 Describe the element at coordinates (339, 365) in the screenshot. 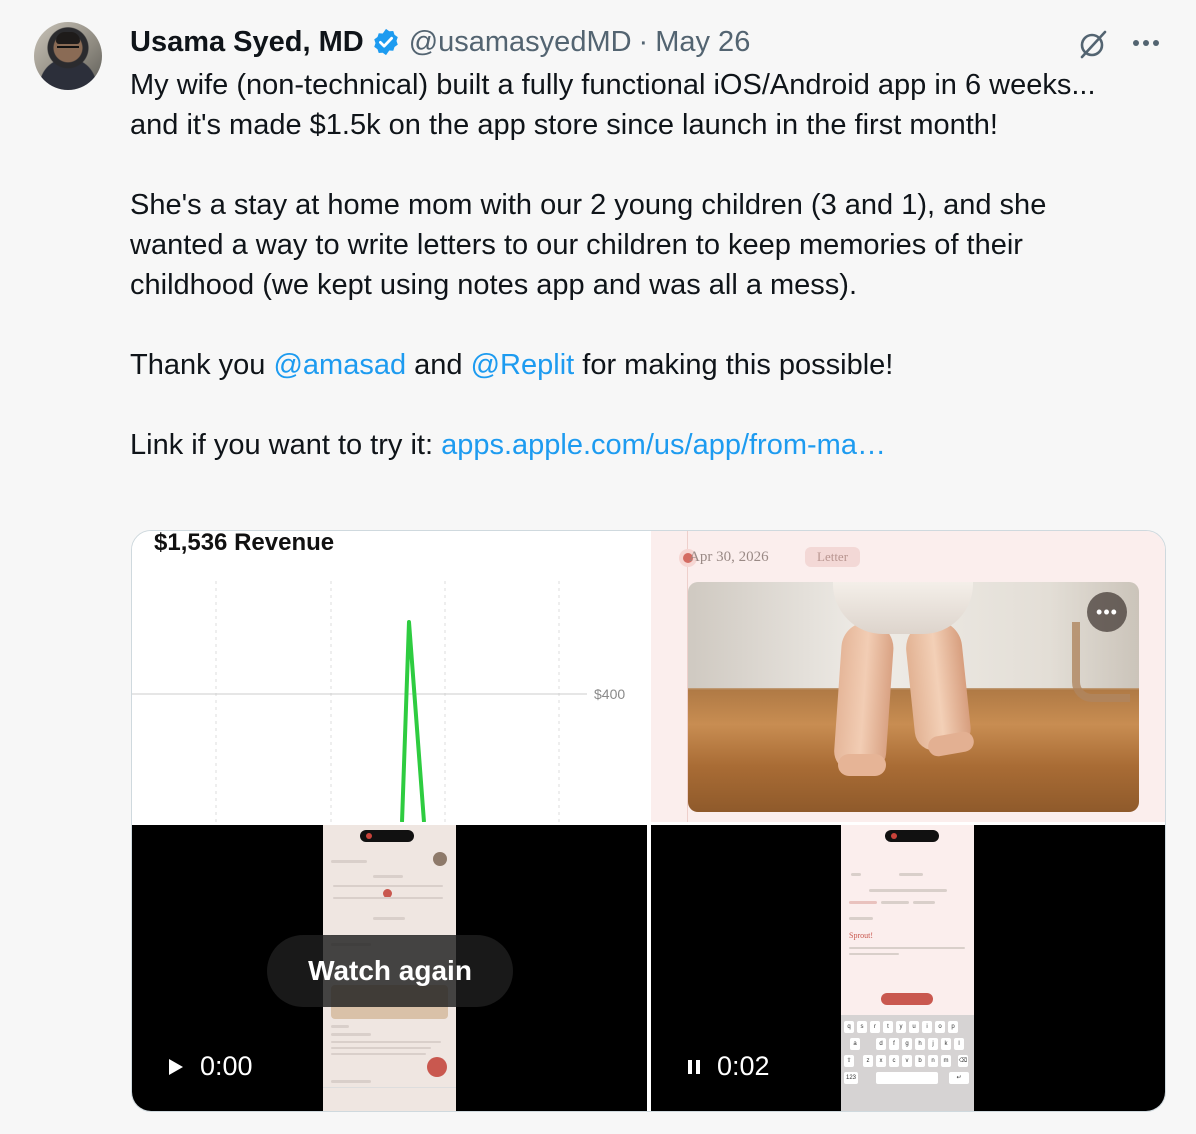

I see `mention-amasad: @amasad` at that location.